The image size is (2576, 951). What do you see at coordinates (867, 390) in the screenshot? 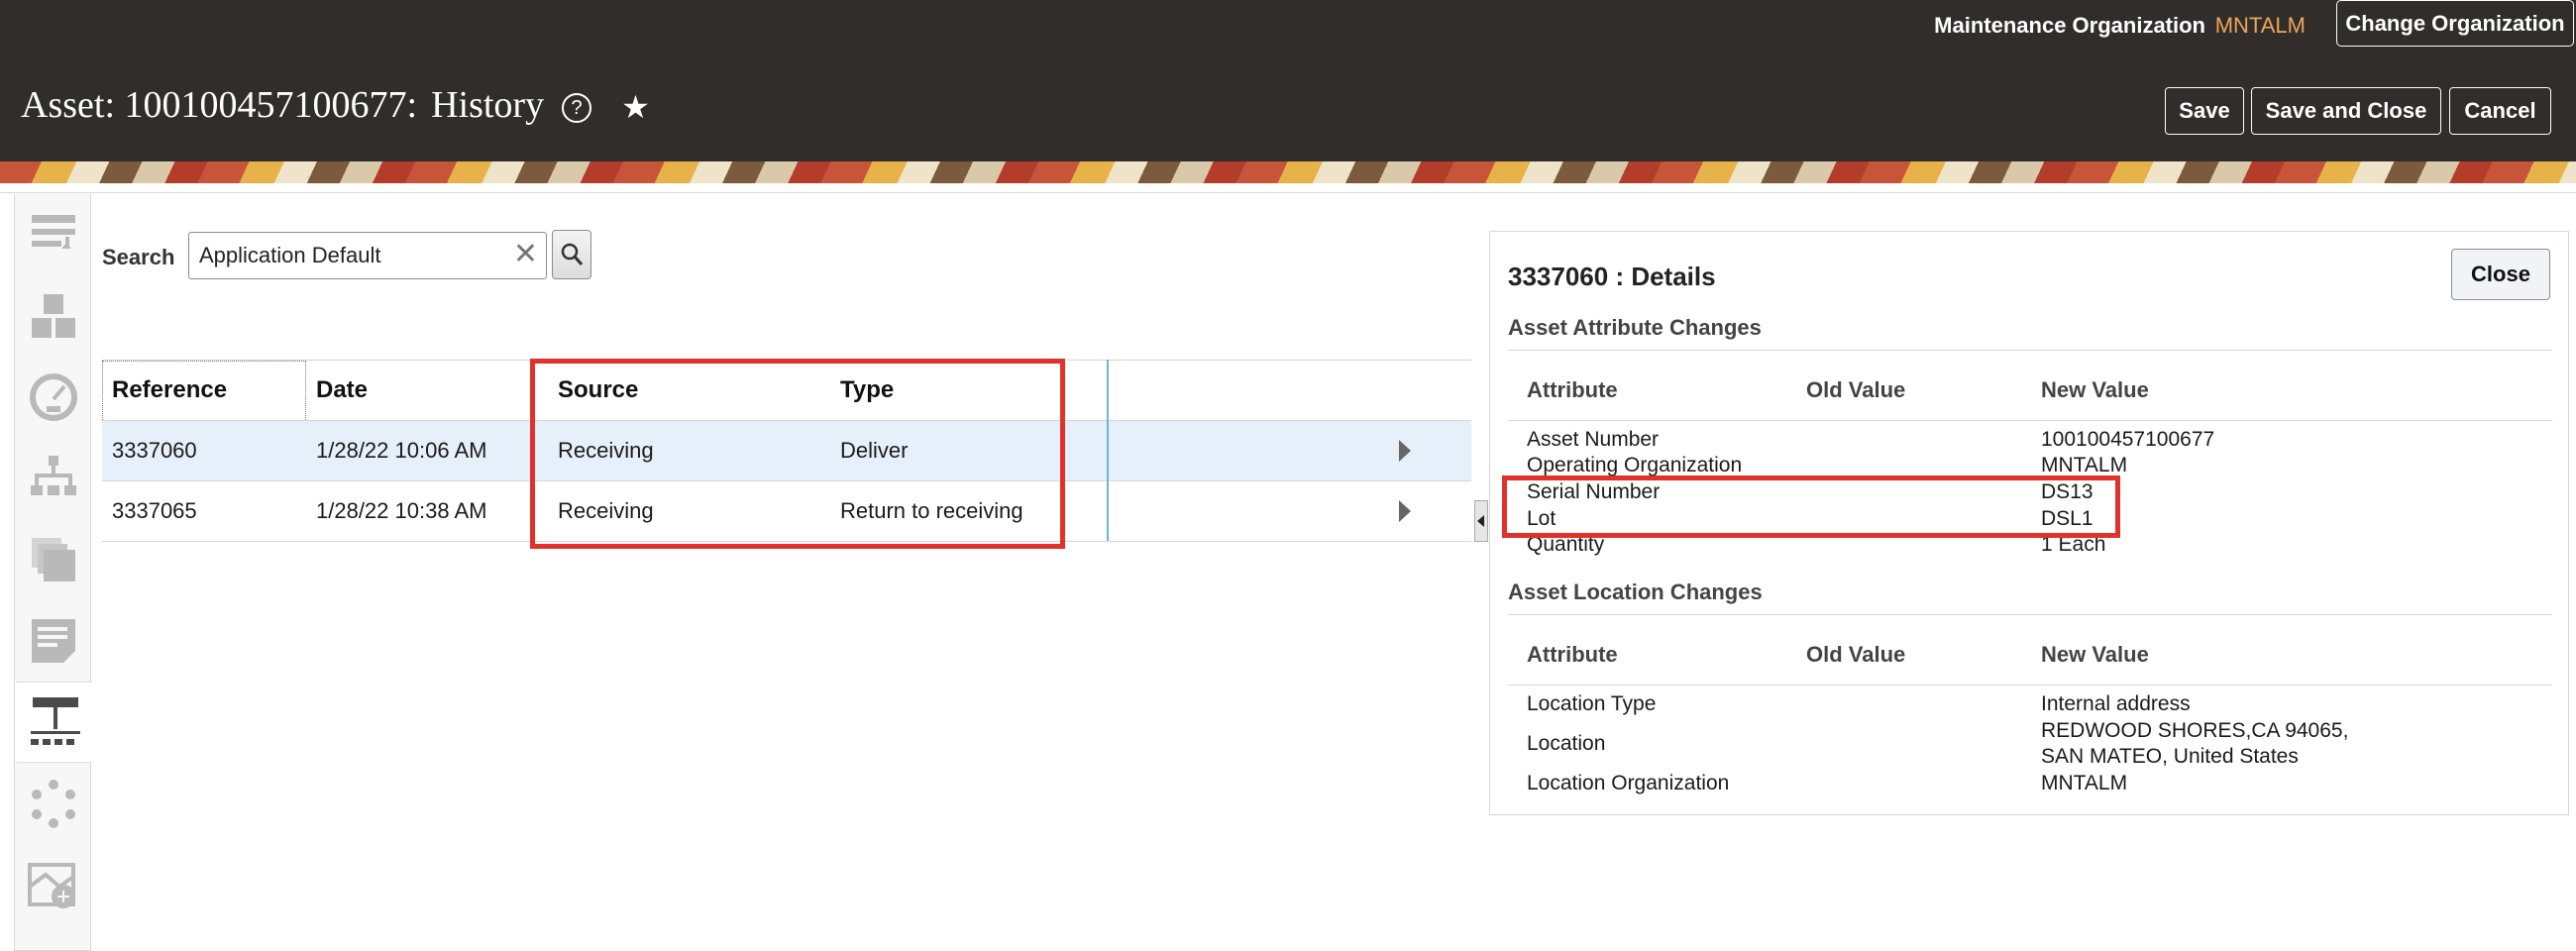
I see `column-header-type: Type` at bounding box center [867, 390].